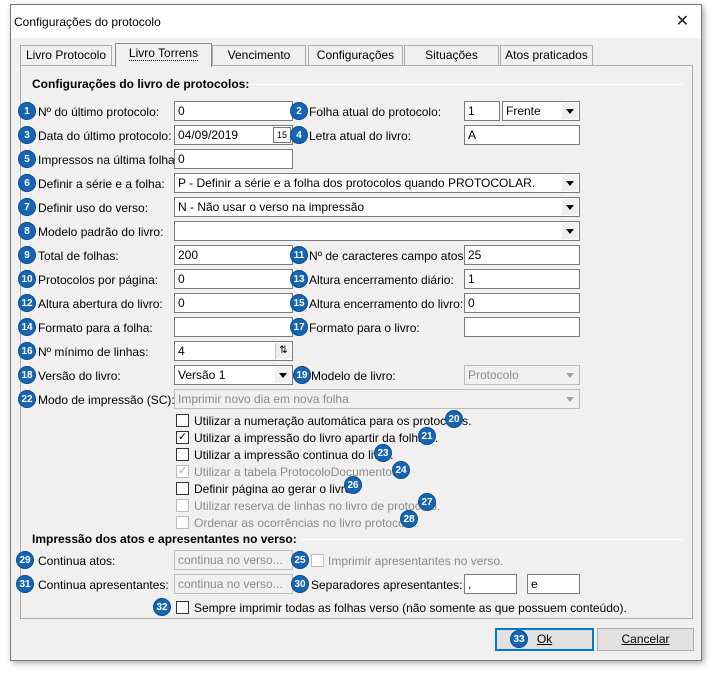  Describe the element at coordinates (233, 375) in the screenshot. I see `versao-livro-select: Versão 1` at that location.